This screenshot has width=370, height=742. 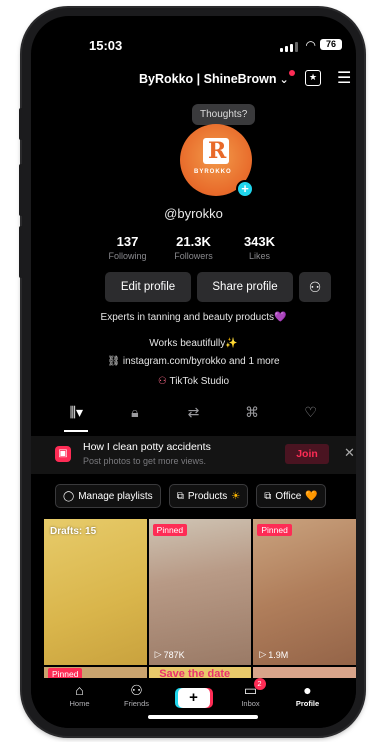 What do you see at coordinates (199, 381) in the screenshot?
I see `studio-text: TikTok Studio` at bounding box center [199, 381].